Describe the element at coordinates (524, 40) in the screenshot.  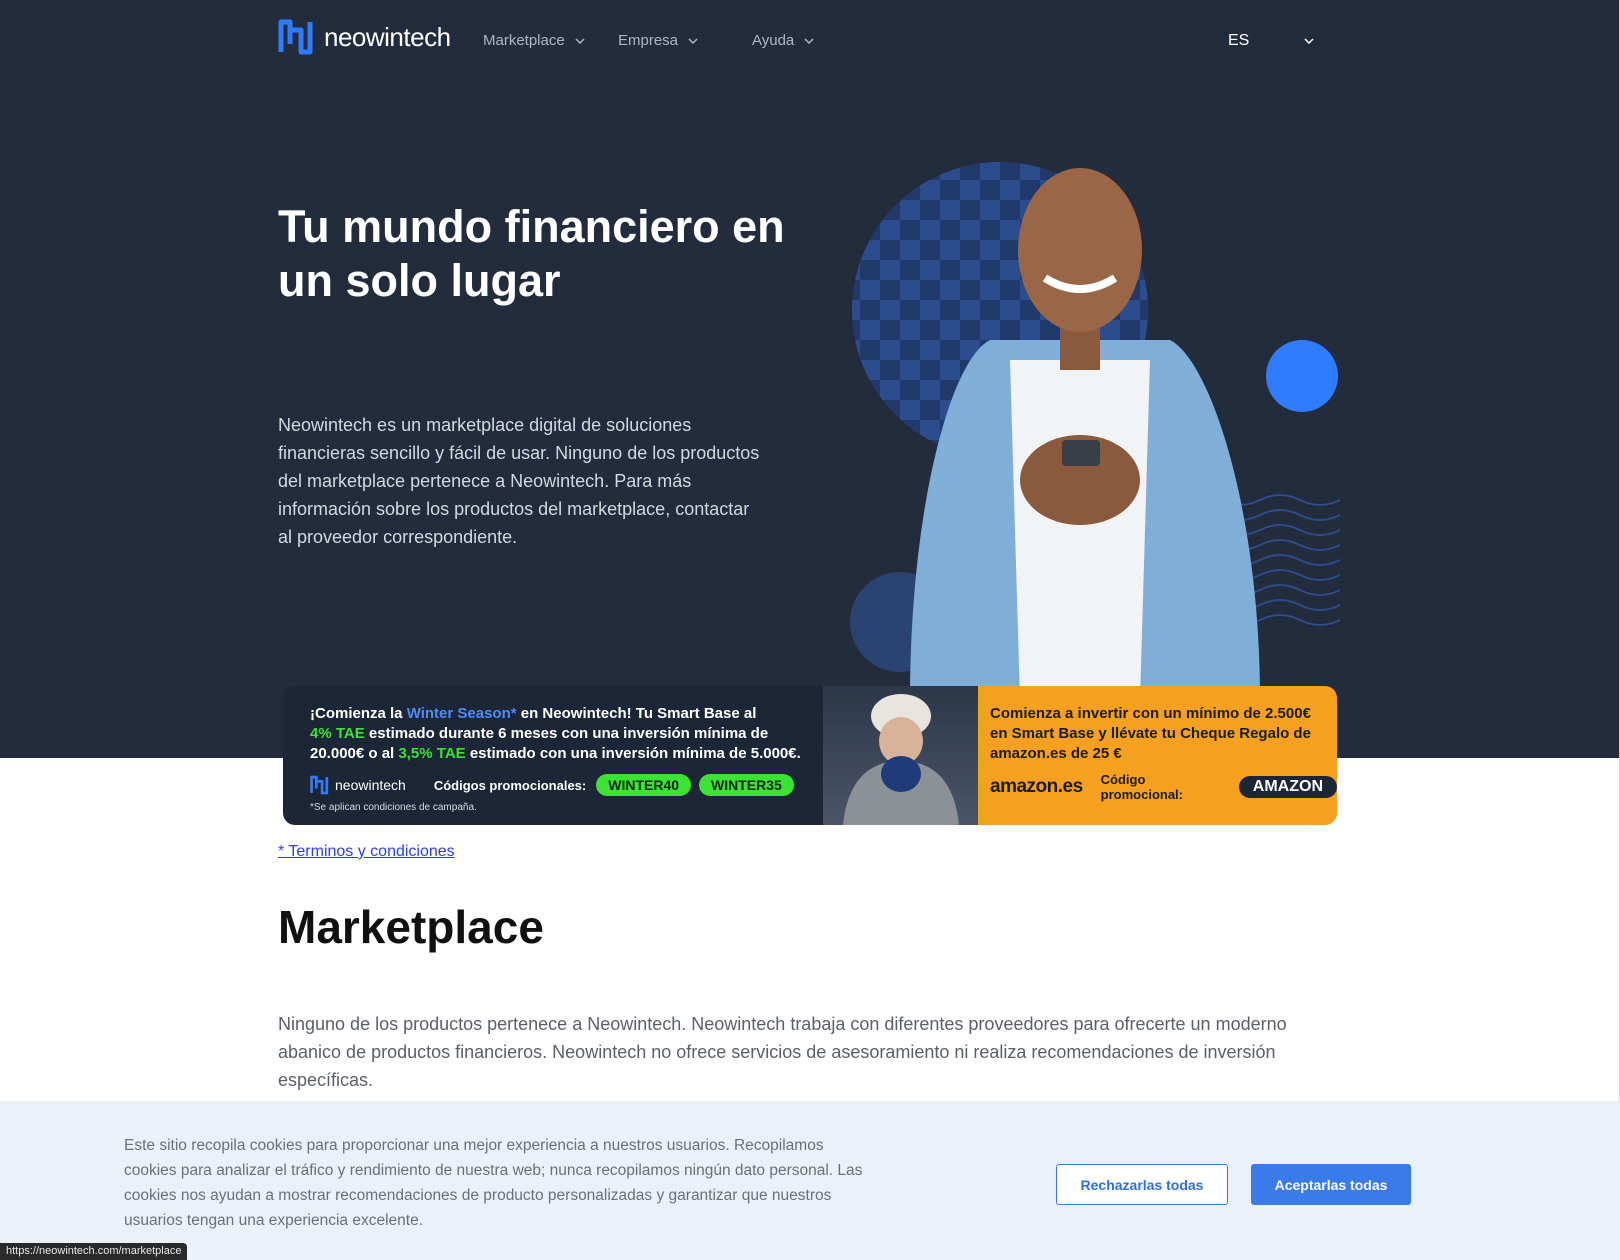
I see `nav-item-label: Marketplace` at that location.